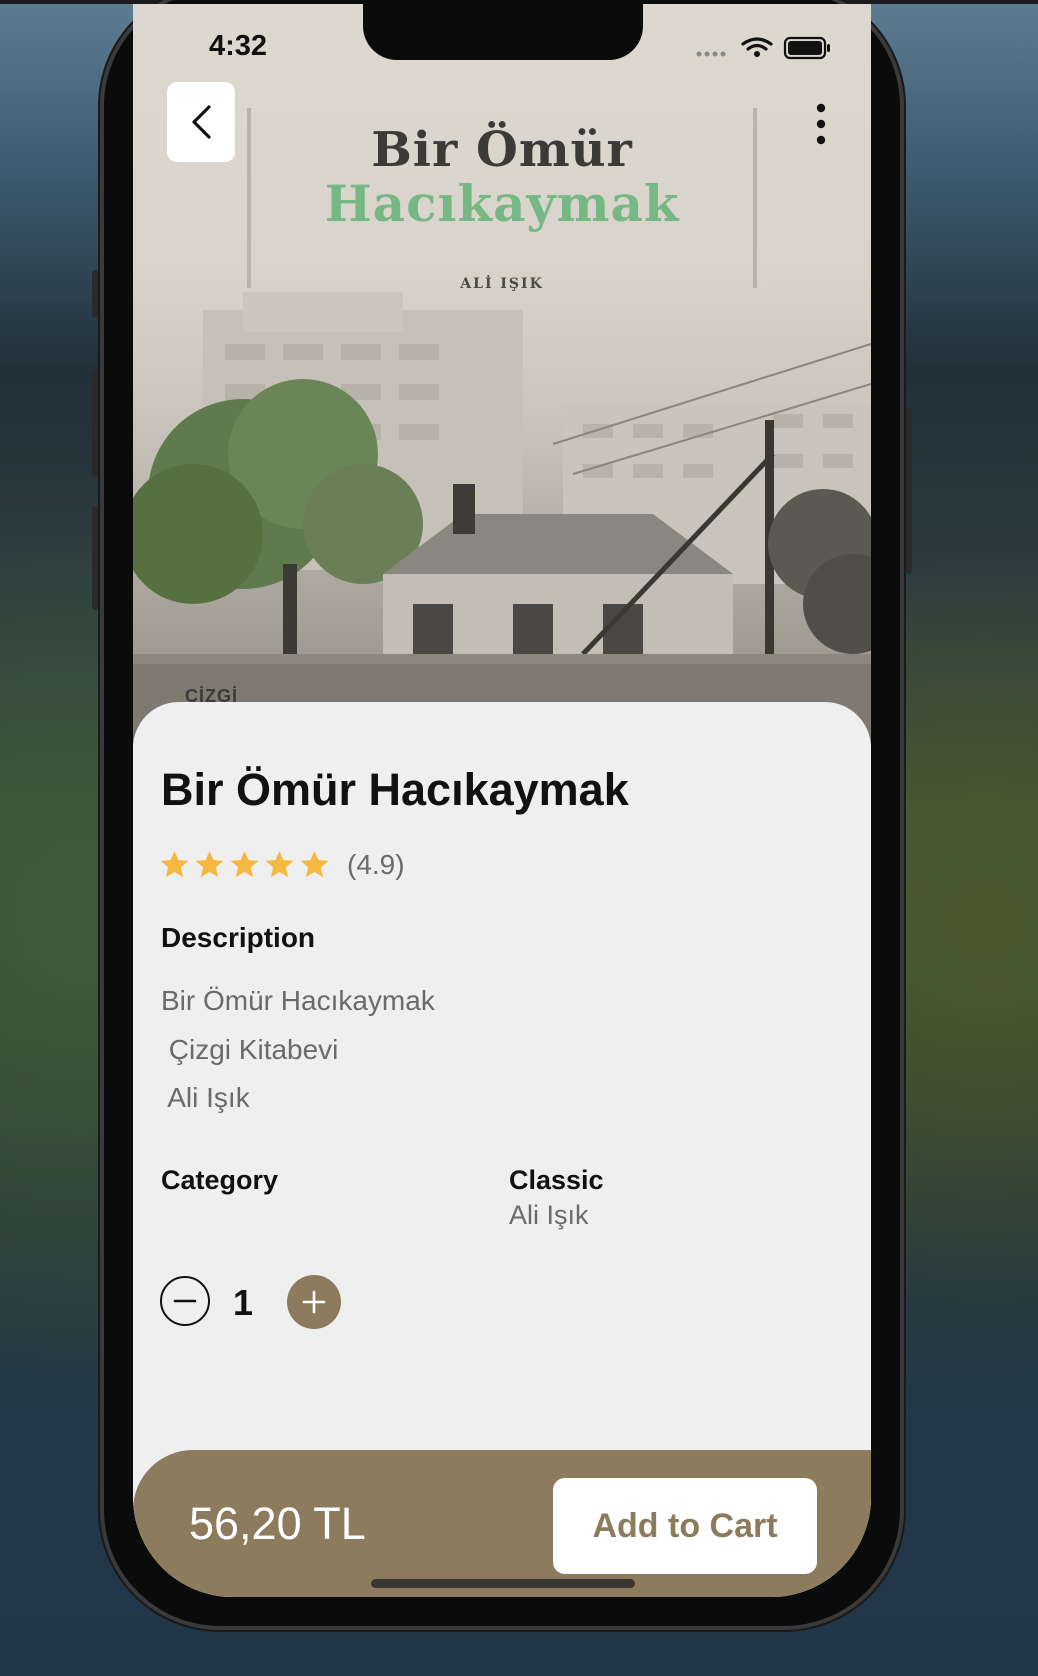 Image resolution: width=1038 pixels, height=1676 pixels. I want to click on volume-up-button, so click(95, 424).